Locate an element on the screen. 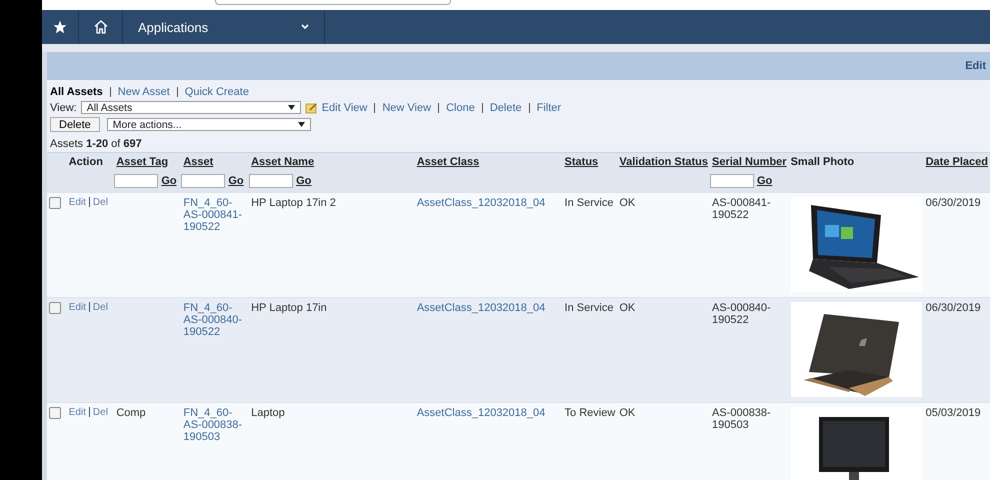 This screenshot has height=480, width=990. table-cell: To Review is located at coordinates (590, 413).